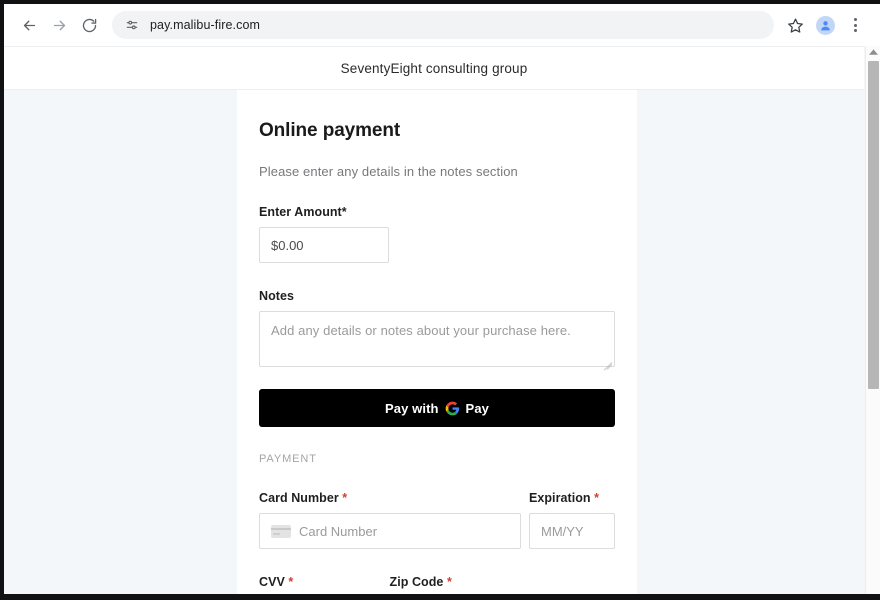 This screenshot has width=880, height=600. What do you see at coordinates (390, 531) in the screenshot?
I see `card-number-input: Card Number` at bounding box center [390, 531].